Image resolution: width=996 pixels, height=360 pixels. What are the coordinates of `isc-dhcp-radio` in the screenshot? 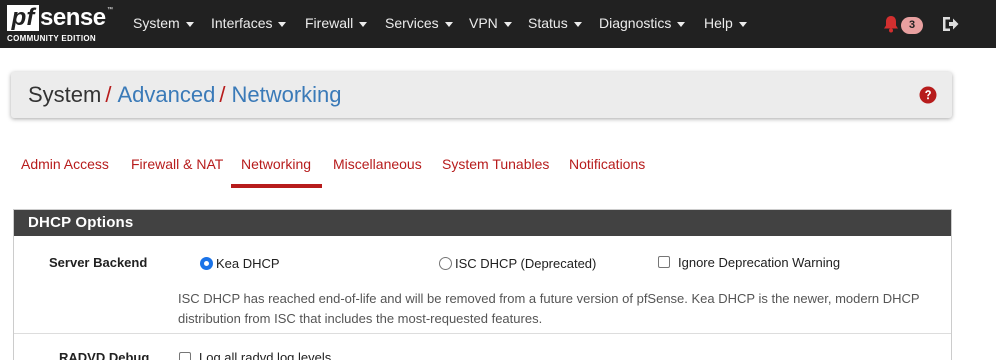 It's located at (445, 263).